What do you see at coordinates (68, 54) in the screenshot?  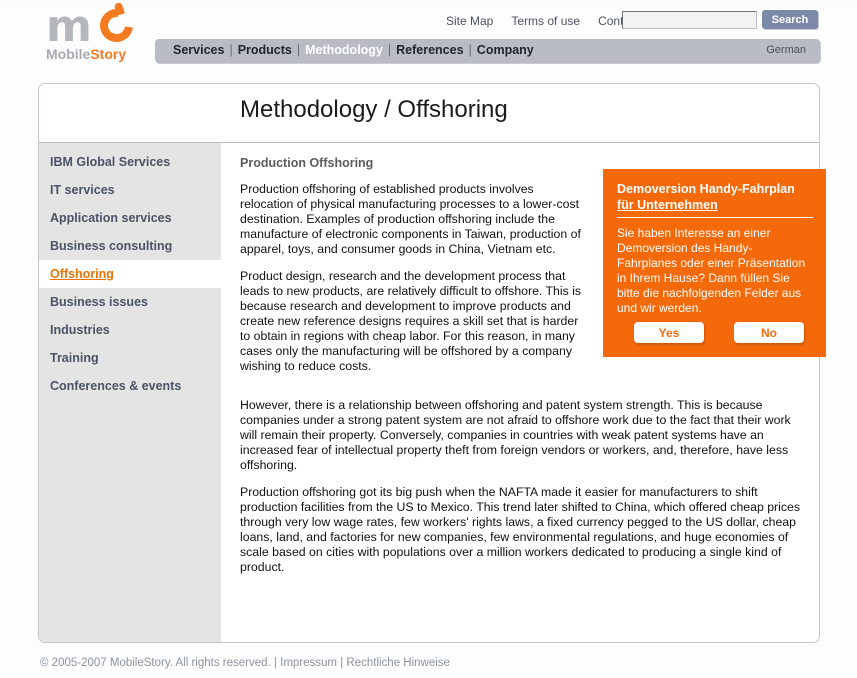 I see `logo-wordmark-primary: Mobile` at bounding box center [68, 54].